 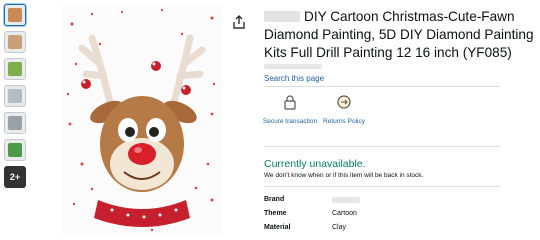 I want to click on spec-theme-value: Cartoon, so click(x=344, y=213).